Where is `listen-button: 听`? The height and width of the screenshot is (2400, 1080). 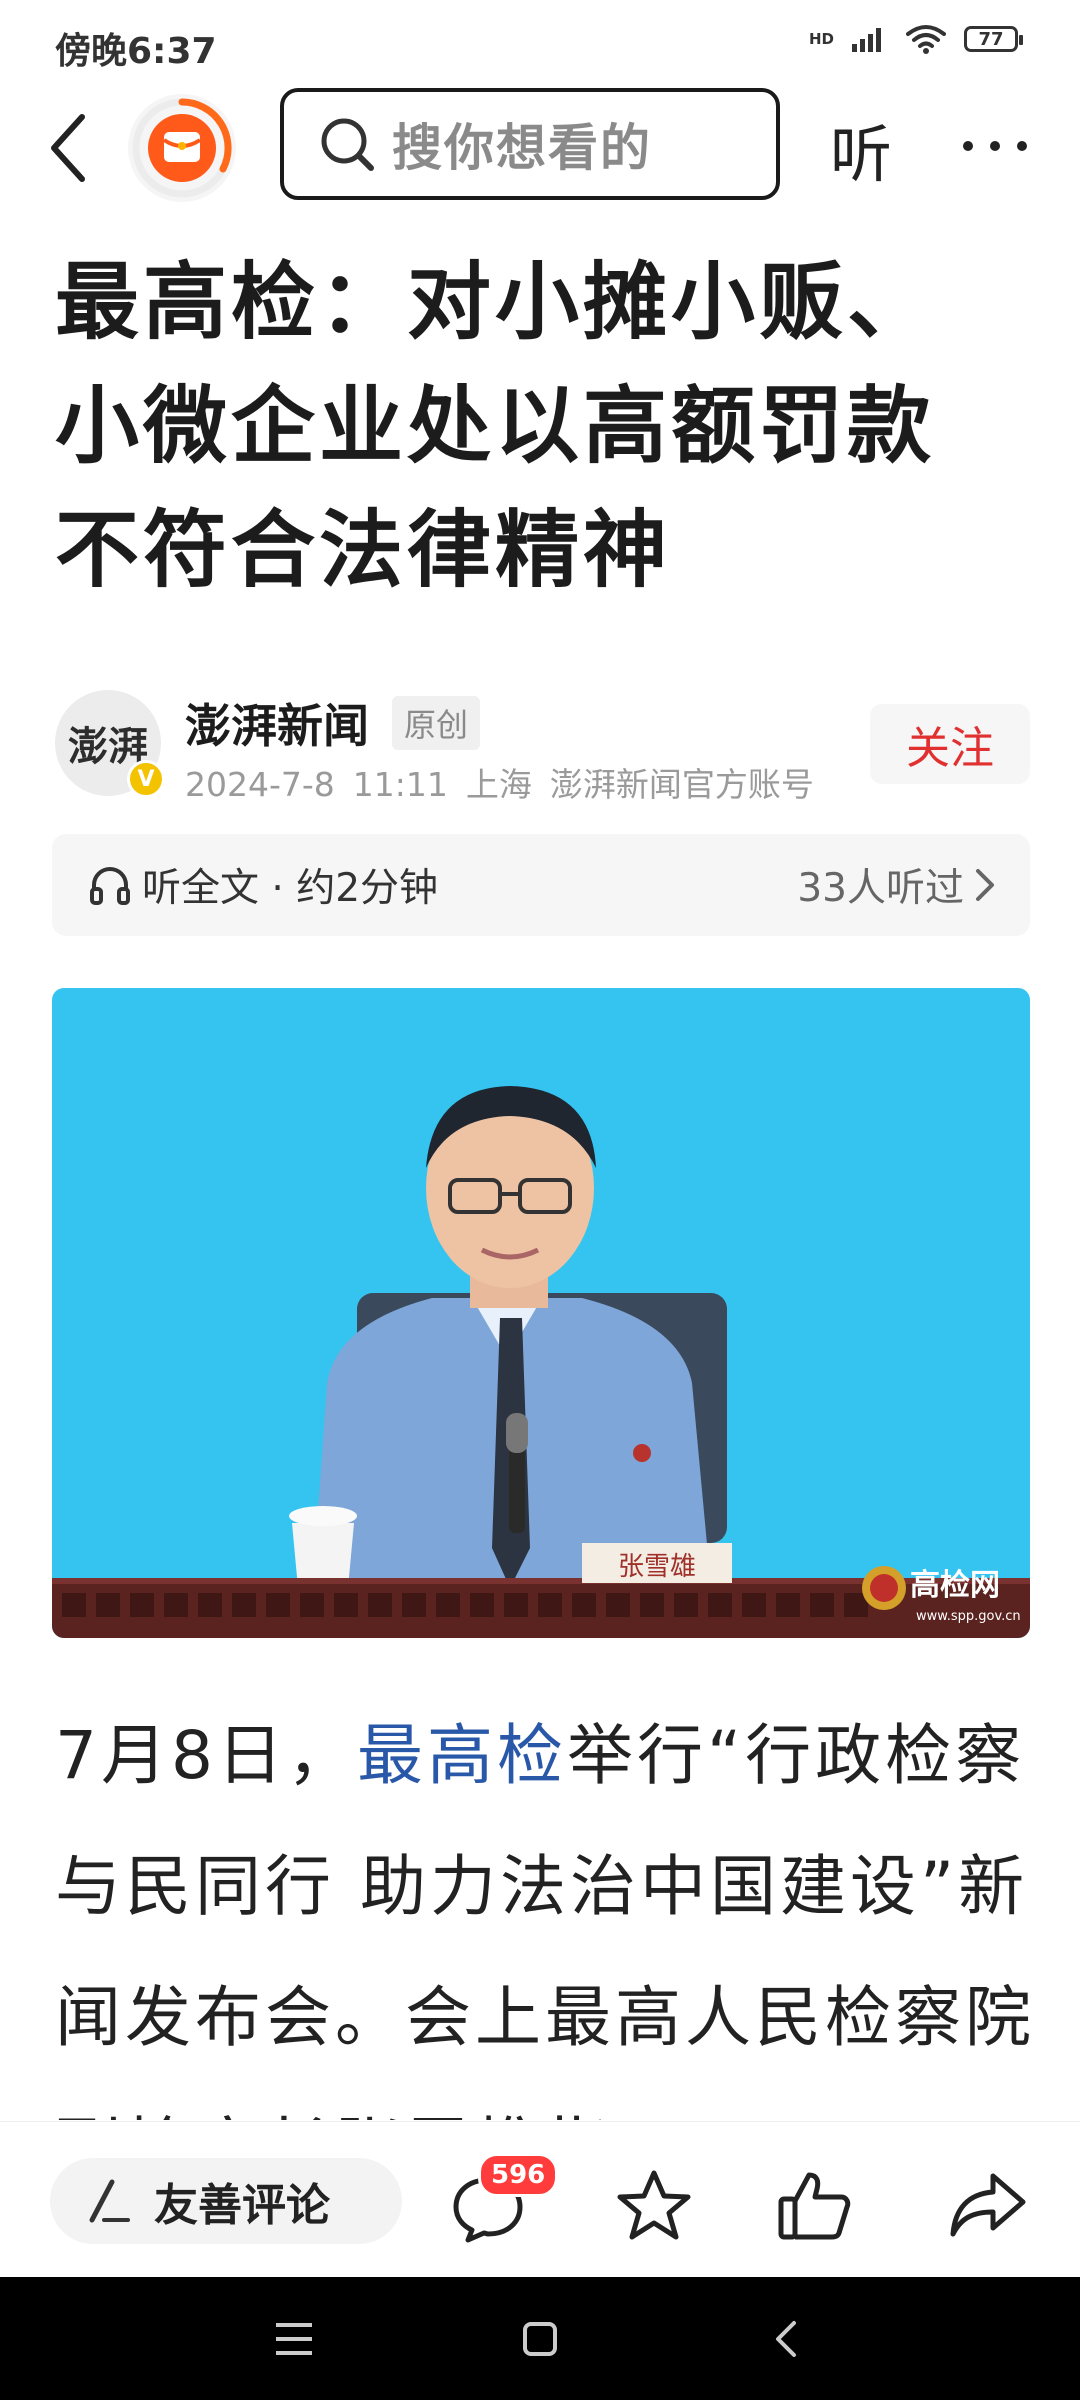
listen-button: 听 is located at coordinates (861, 149).